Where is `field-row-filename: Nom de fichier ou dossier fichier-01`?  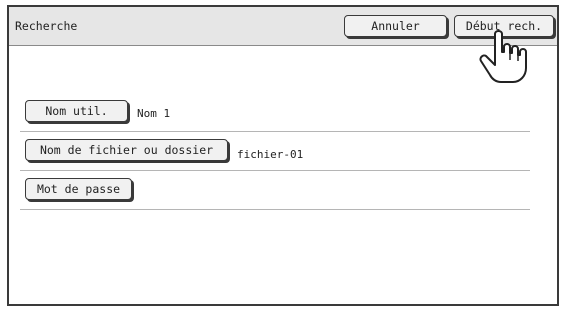 field-row-filename: Nom de fichier ou dossier fichier-01 is located at coordinates (275, 153).